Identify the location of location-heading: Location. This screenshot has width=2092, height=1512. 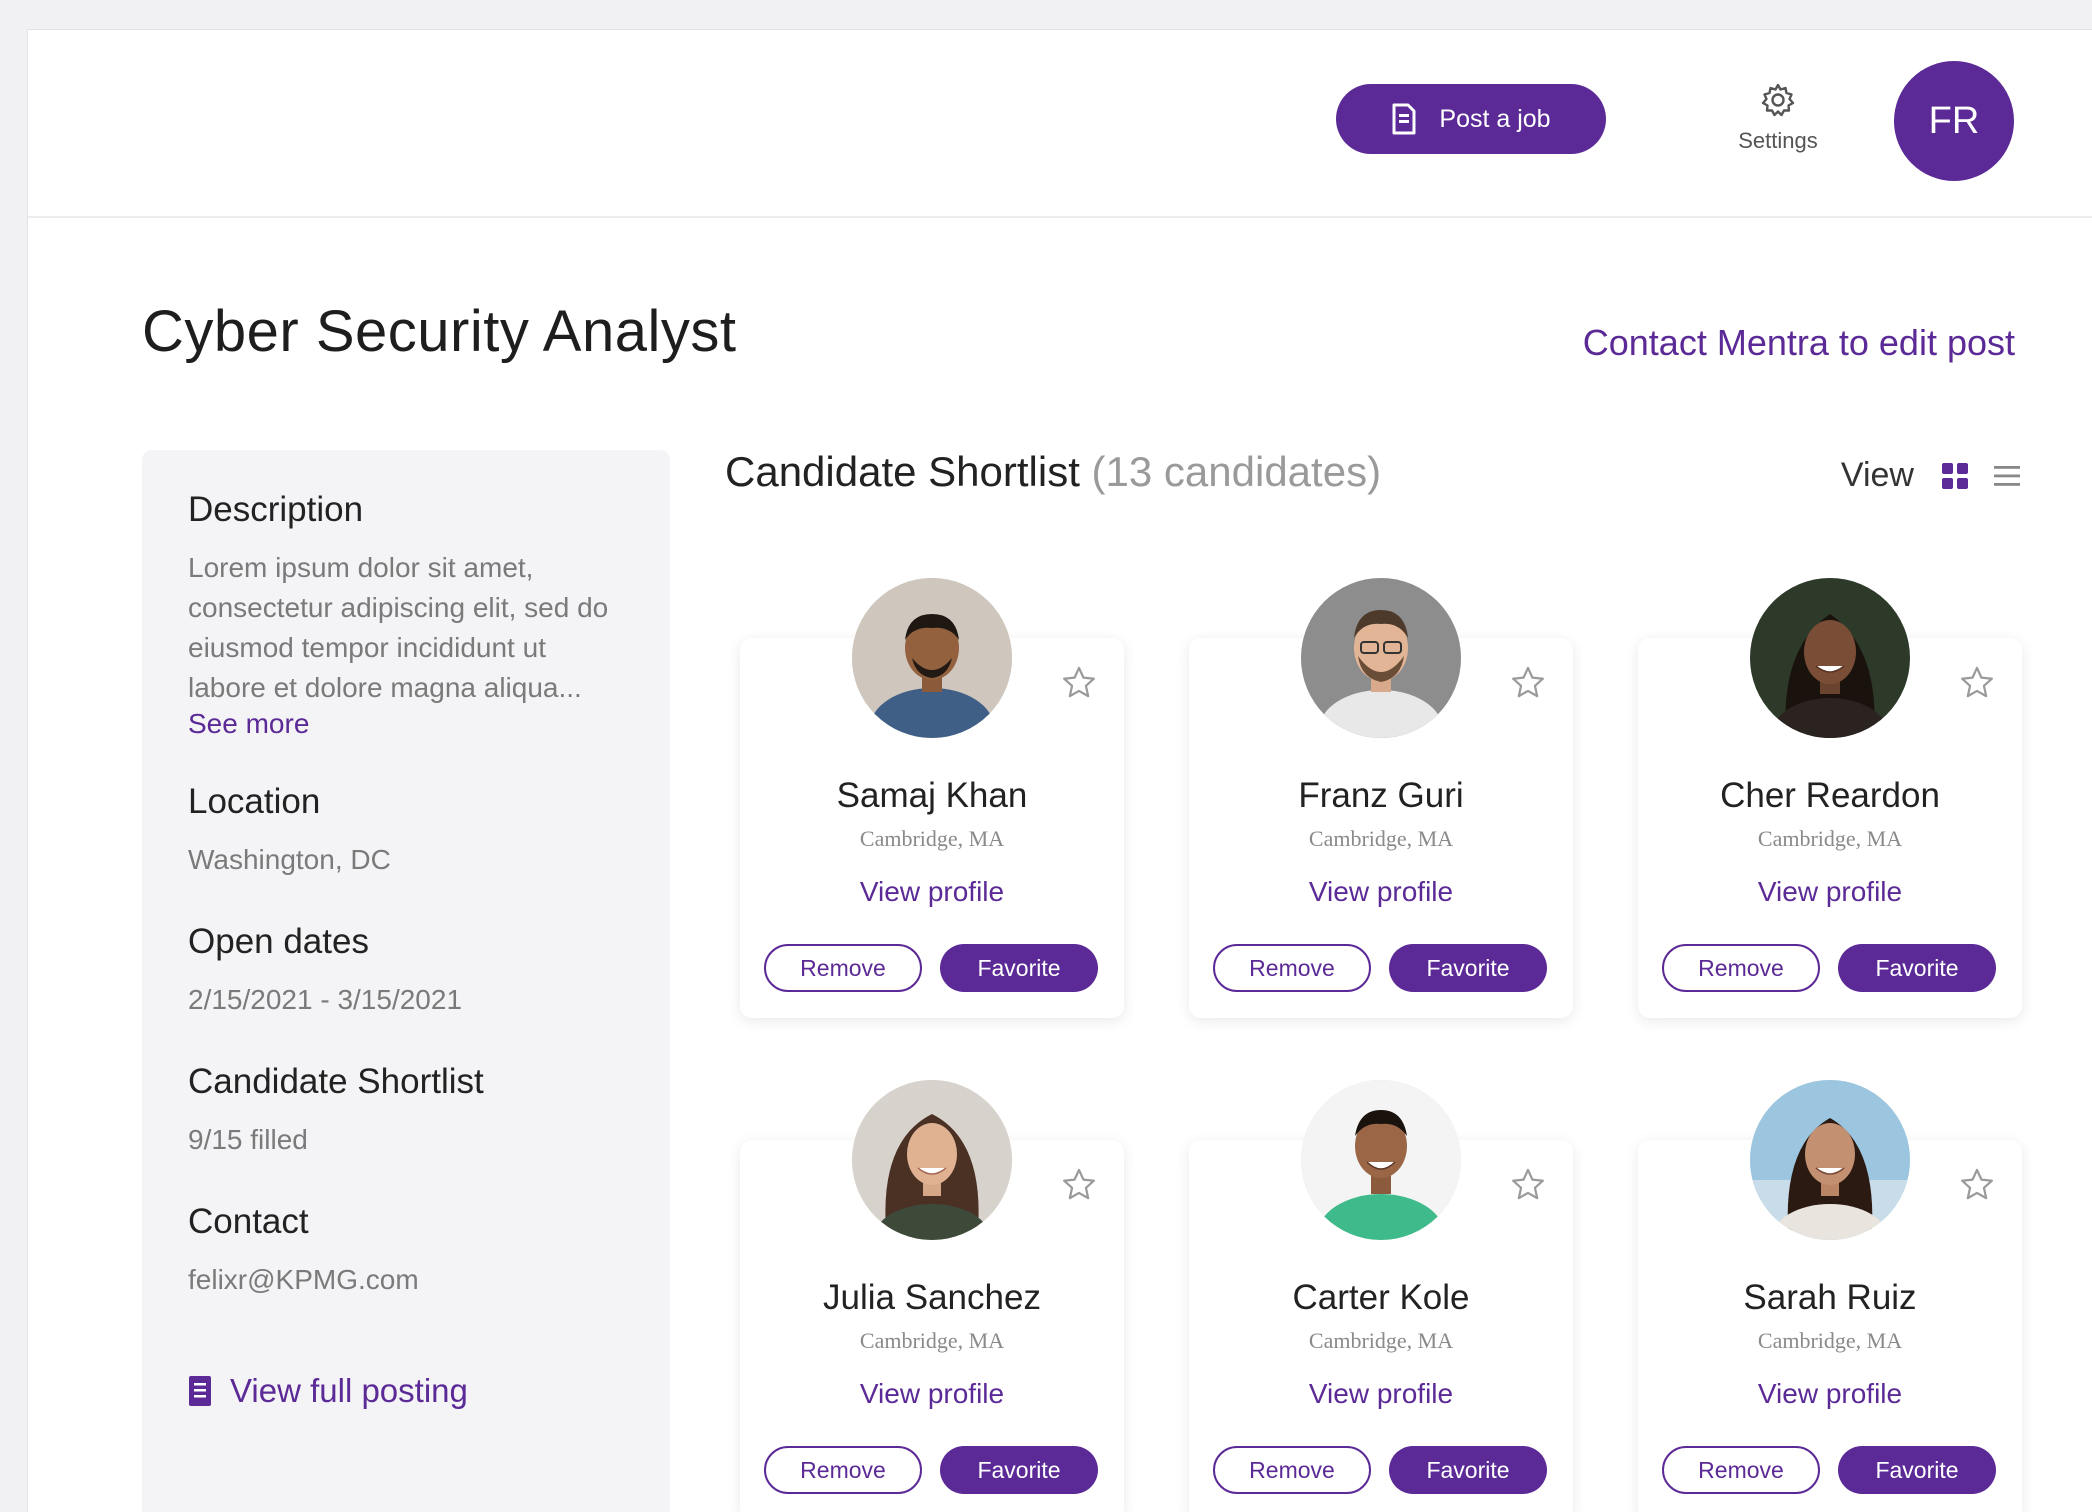
(254, 801).